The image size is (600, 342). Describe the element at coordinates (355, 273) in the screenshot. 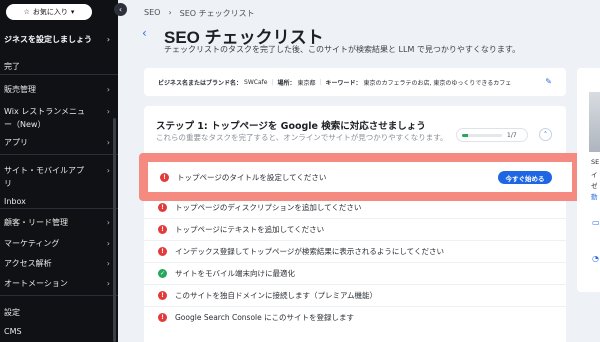

I see `task-item: ✓ サイトをモバイル端末向けに最適化` at that location.